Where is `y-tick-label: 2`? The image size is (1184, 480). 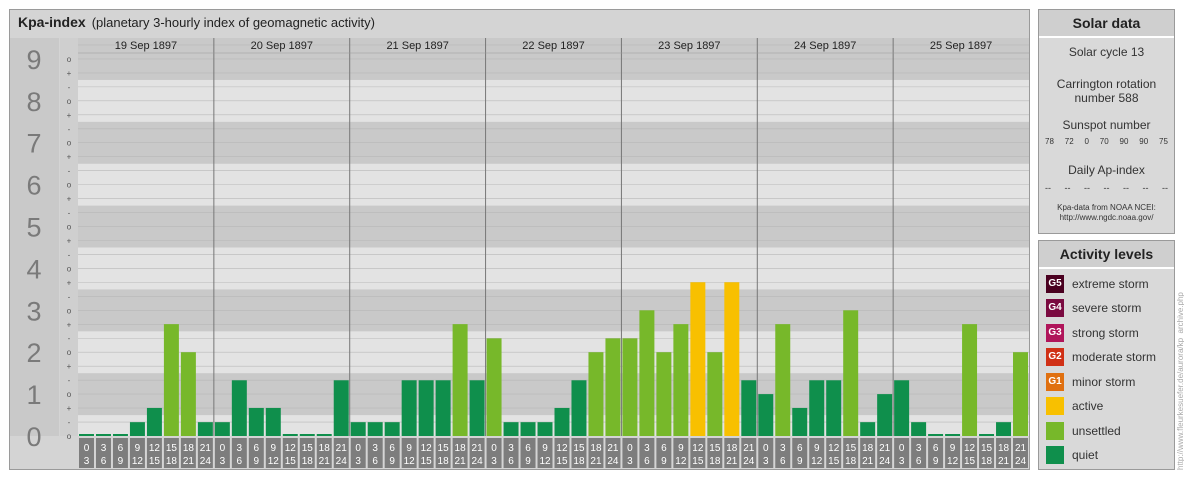
y-tick-label: 2 is located at coordinates (33, 353).